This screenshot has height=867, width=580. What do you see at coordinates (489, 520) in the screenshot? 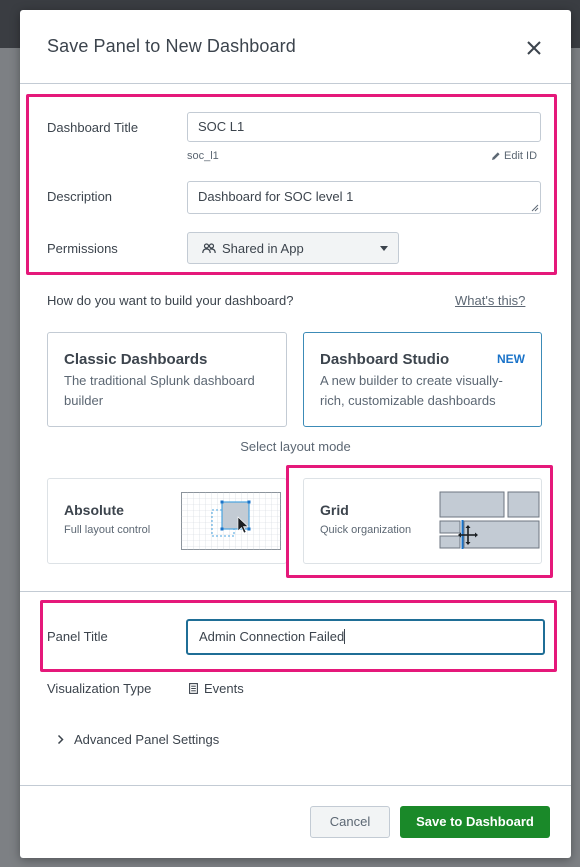
I see `grid-layout-icon` at bounding box center [489, 520].